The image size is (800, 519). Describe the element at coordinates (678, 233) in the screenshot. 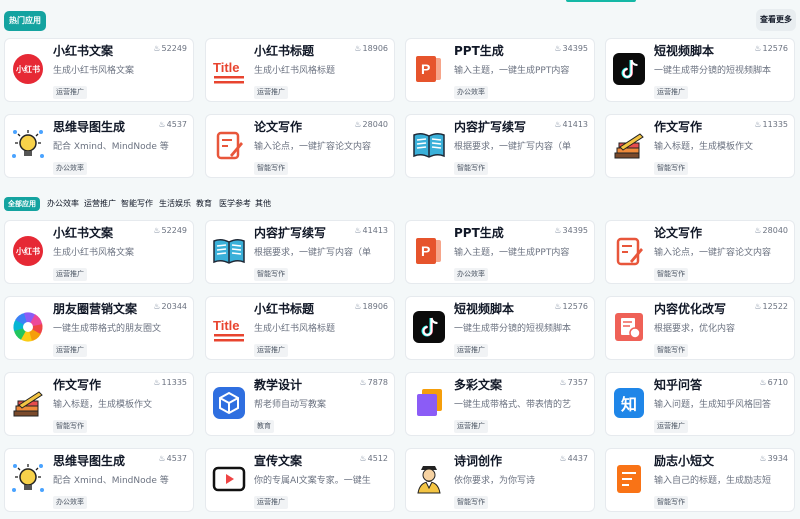

I see `app-title: 论文写作` at that location.